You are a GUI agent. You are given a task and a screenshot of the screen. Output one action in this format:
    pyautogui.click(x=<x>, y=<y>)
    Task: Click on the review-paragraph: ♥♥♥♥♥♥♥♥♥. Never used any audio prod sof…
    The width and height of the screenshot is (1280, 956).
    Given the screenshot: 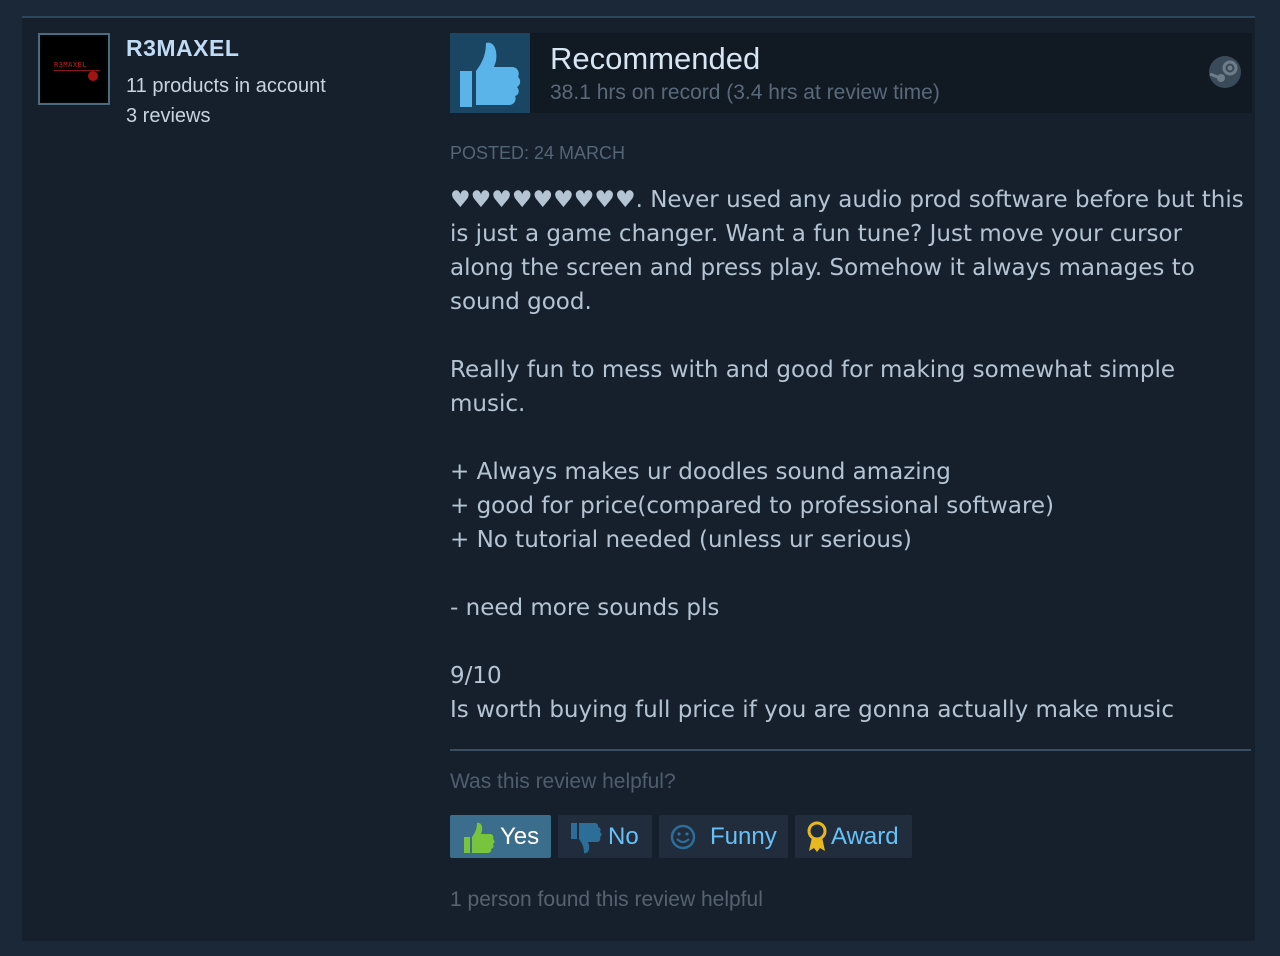 What is the action you would take?
    pyautogui.click(x=851, y=251)
    